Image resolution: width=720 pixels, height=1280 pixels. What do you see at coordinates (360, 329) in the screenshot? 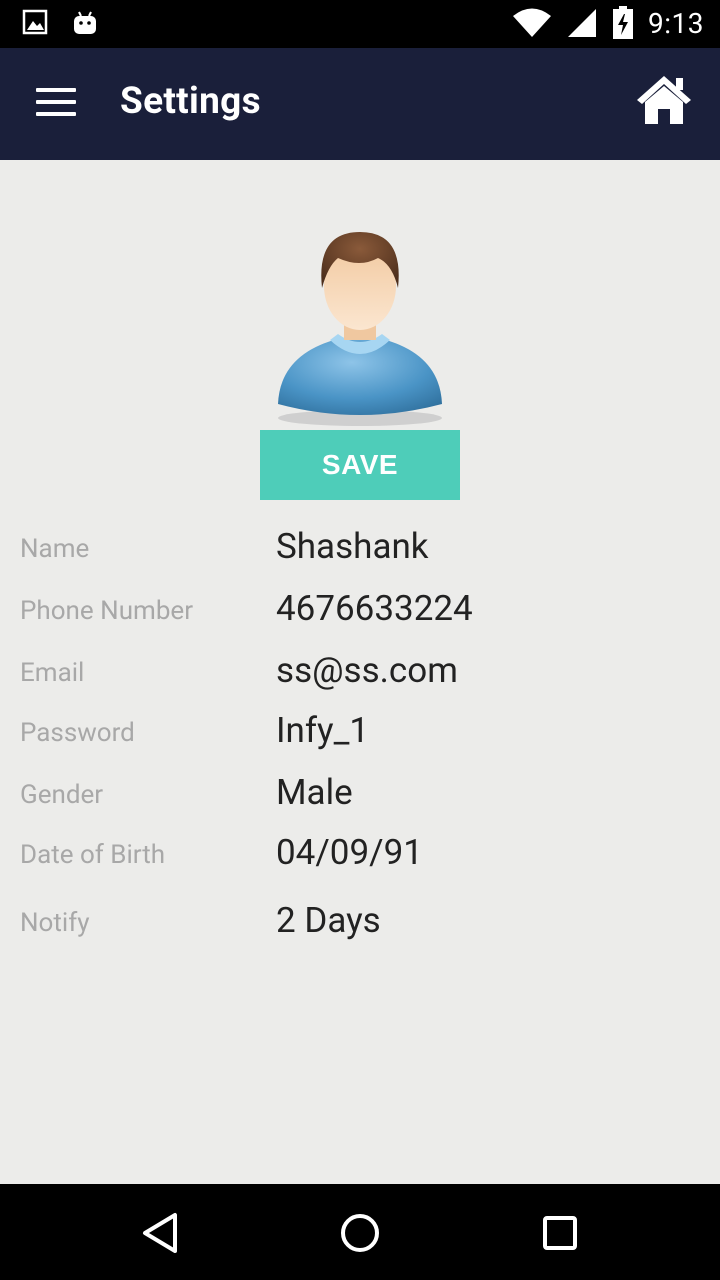
I see `avatar` at bounding box center [360, 329].